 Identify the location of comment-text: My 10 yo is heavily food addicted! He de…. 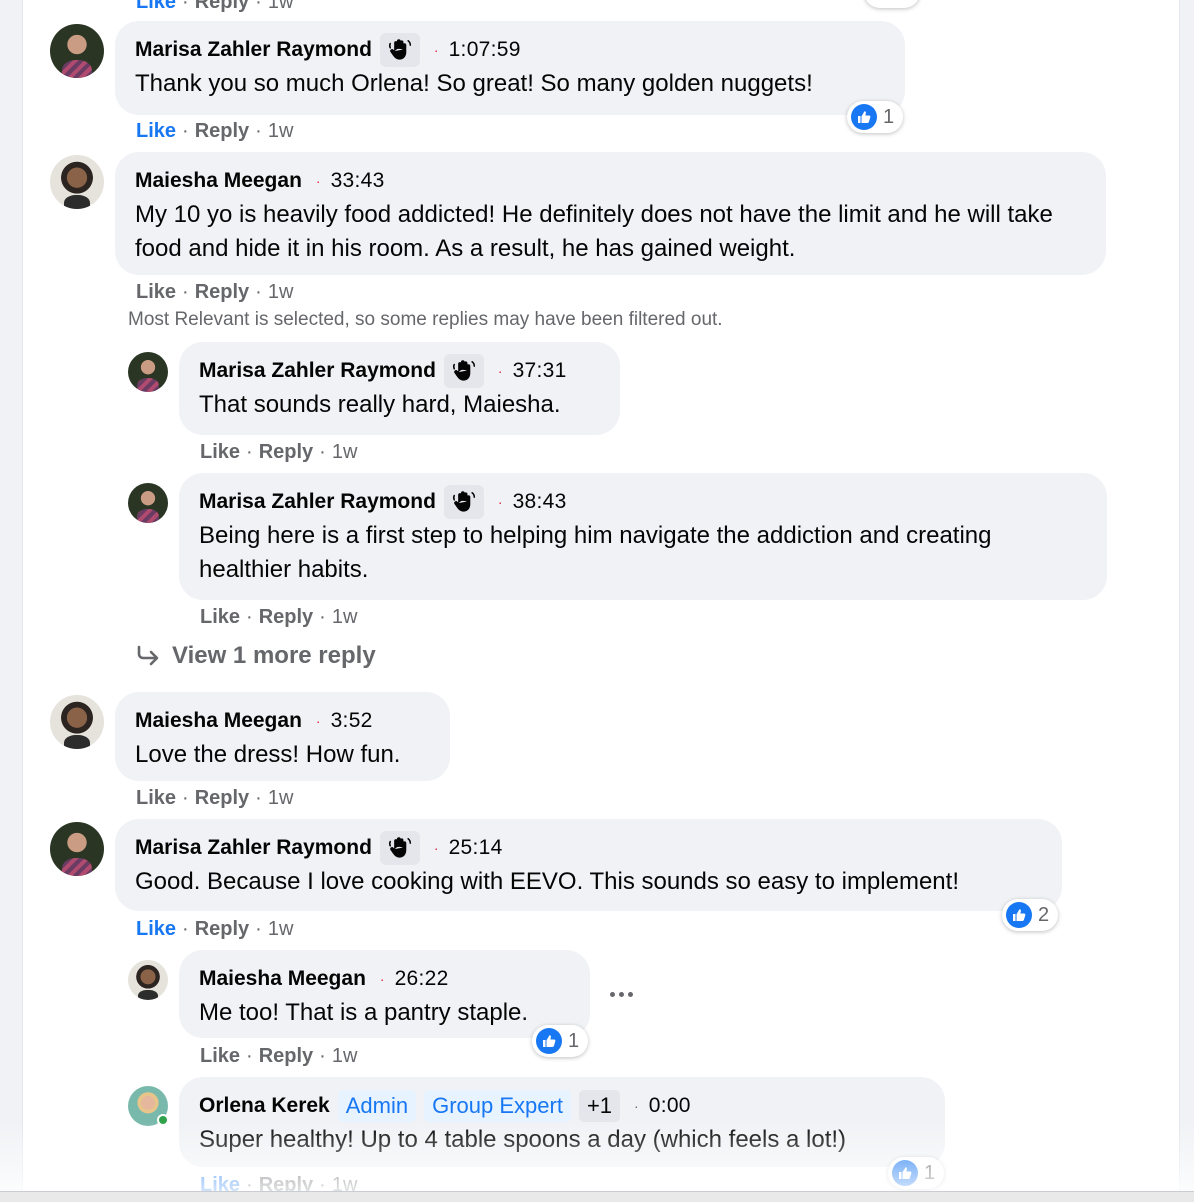
(594, 231).